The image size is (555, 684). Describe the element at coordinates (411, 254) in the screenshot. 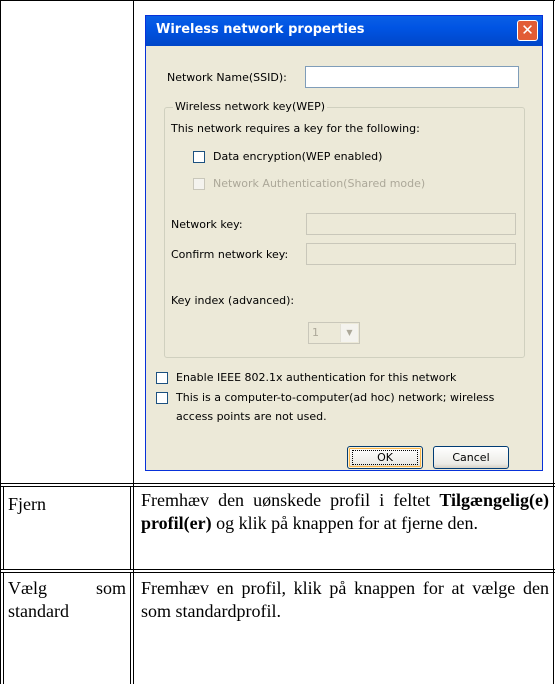

I see `confirm-key-input` at that location.